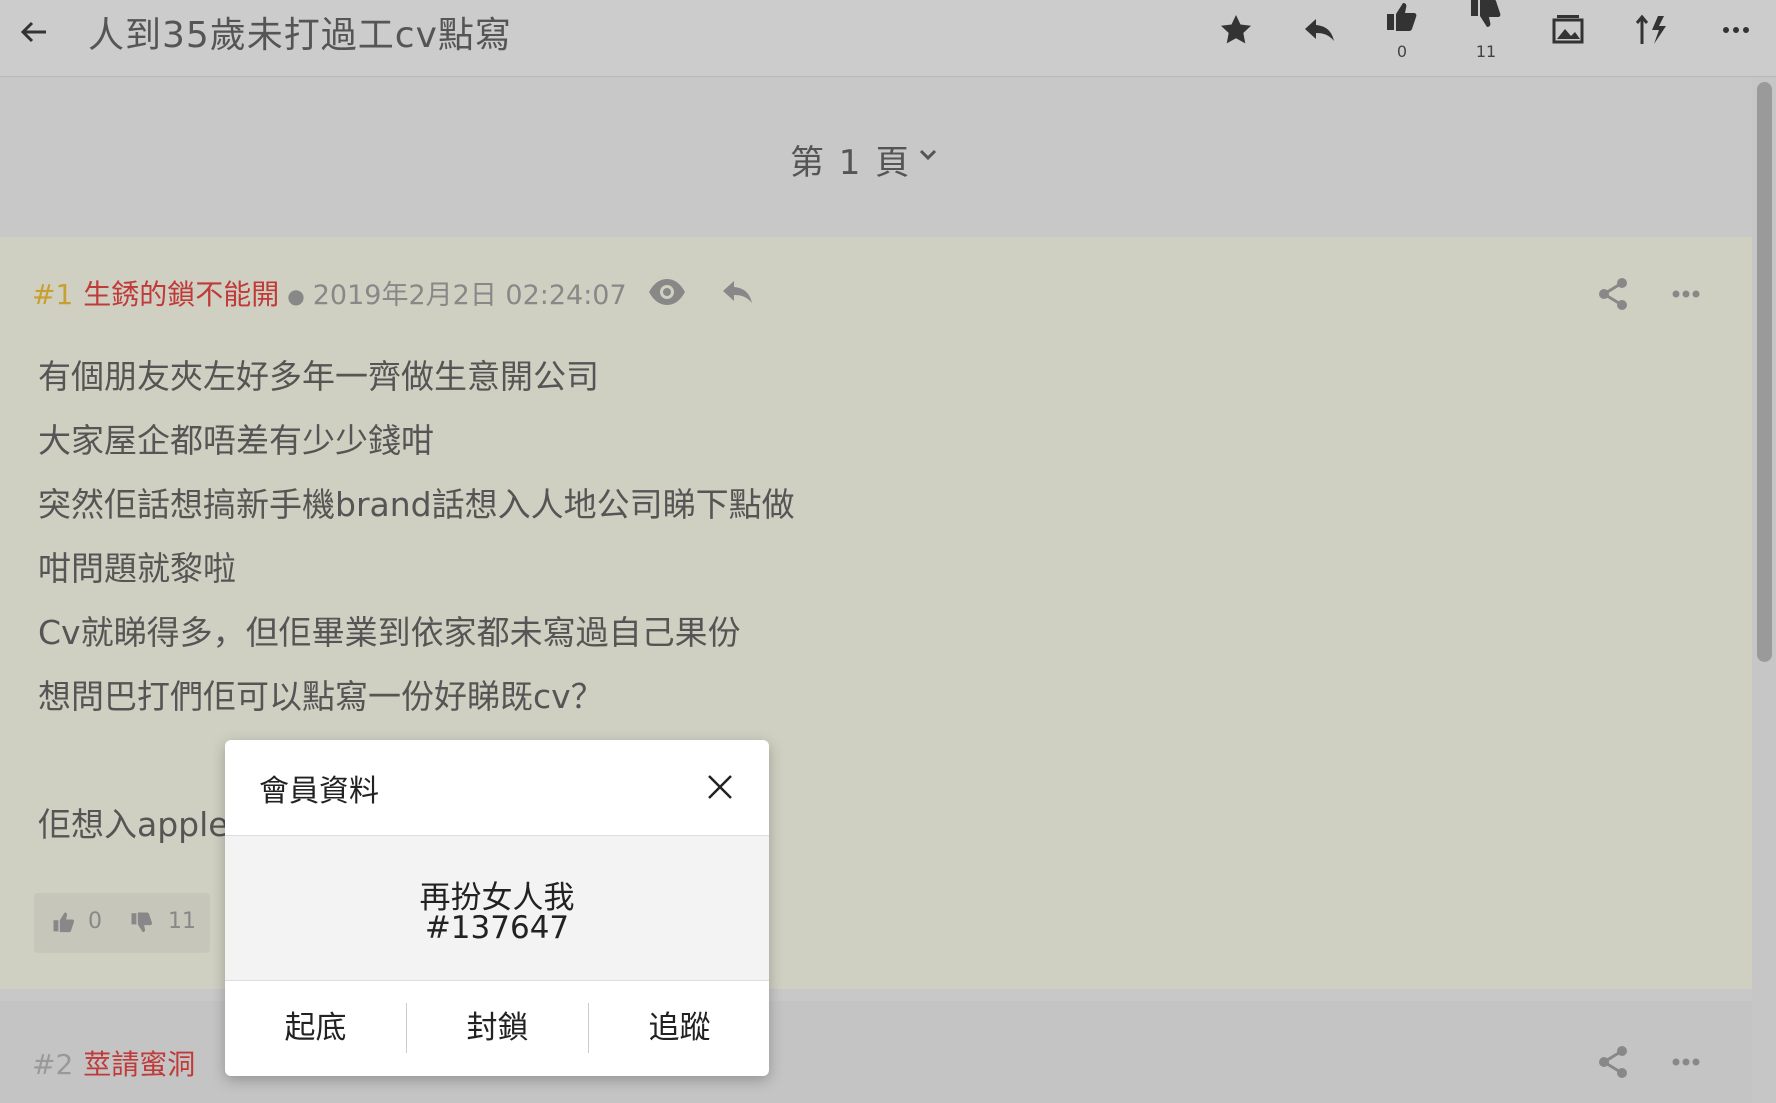 The height and width of the screenshot is (1103, 1776). What do you see at coordinates (720, 787) in the screenshot?
I see `close-icon` at bounding box center [720, 787].